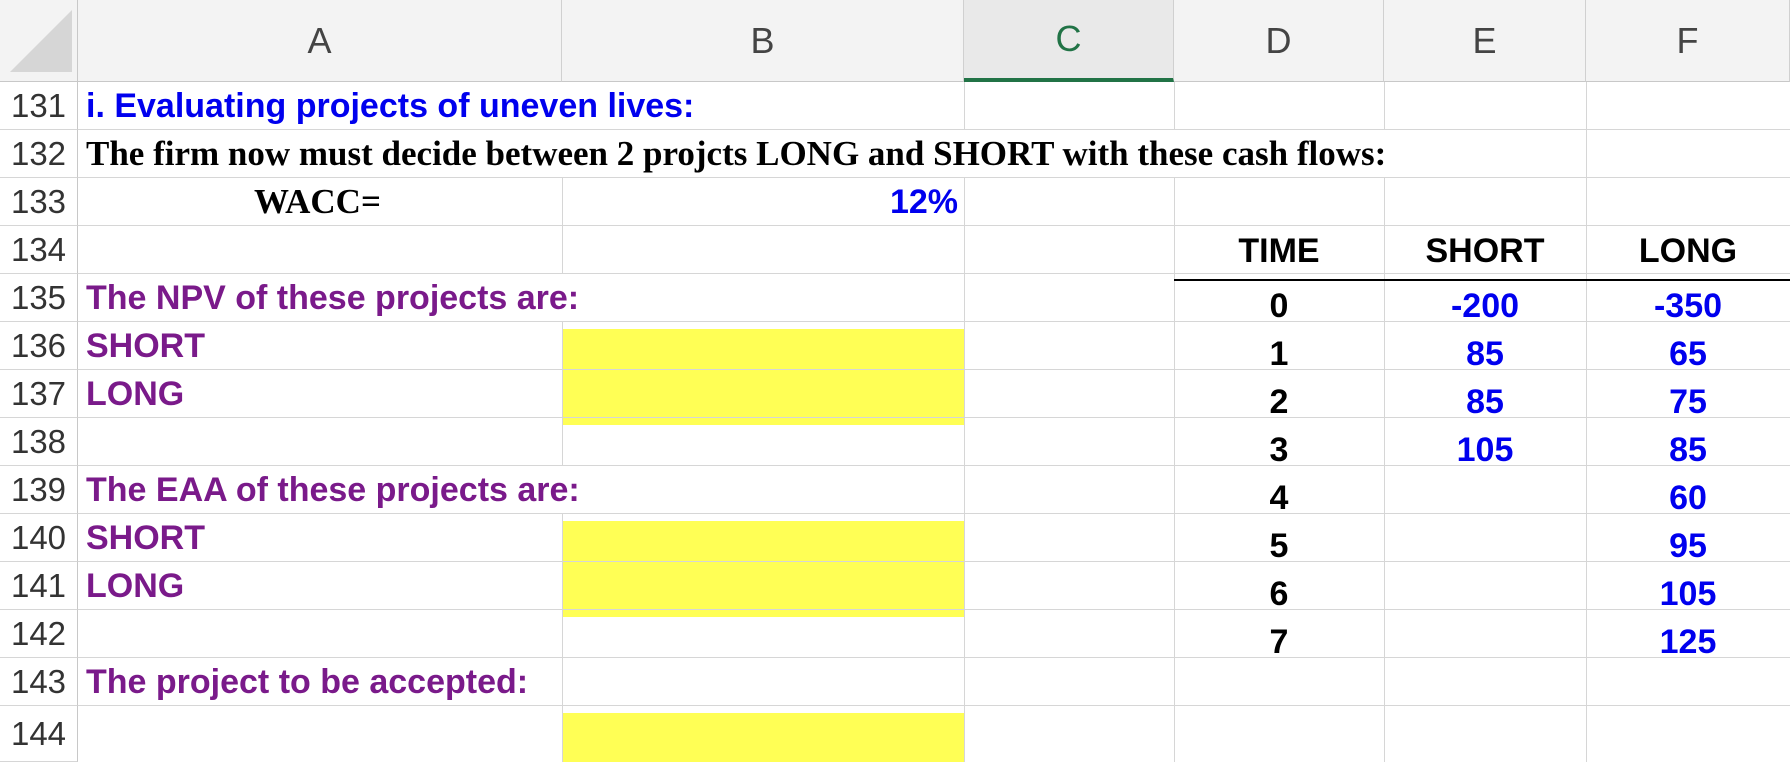  What do you see at coordinates (1279, 450) in the screenshot?
I see `time-cell: 3` at bounding box center [1279, 450].